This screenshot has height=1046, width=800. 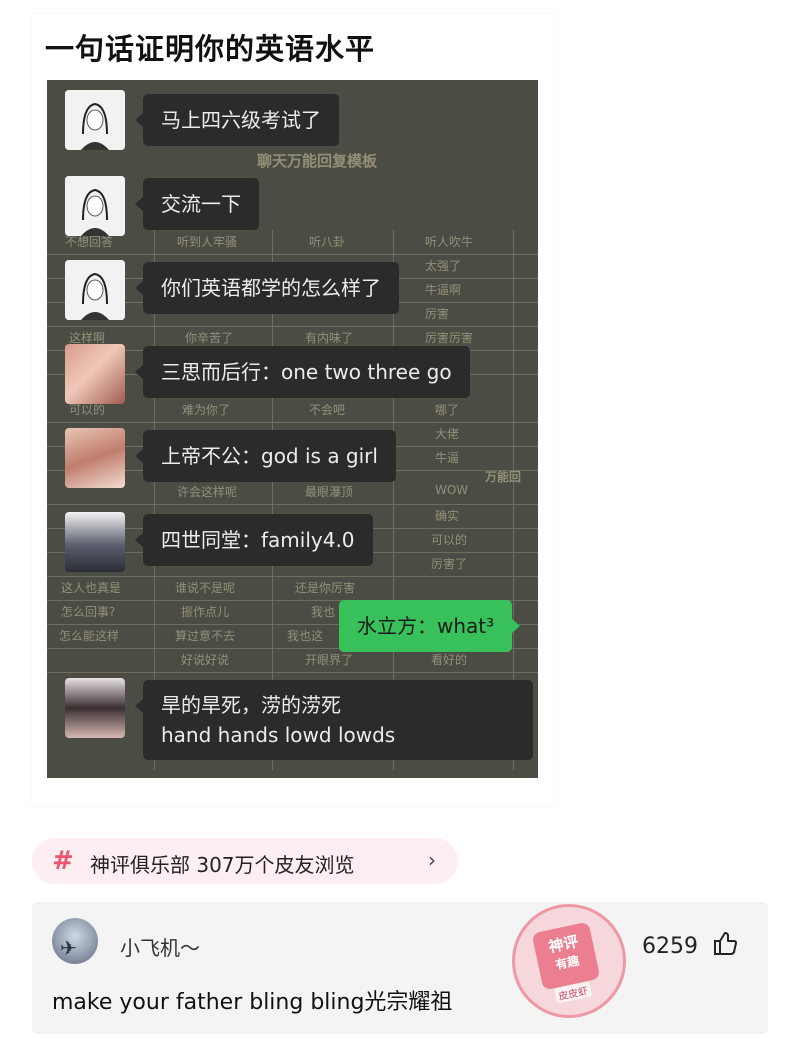 What do you see at coordinates (327, 410) in the screenshot?
I see `sheet-cell: 不会吧` at bounding box center [327, 410].